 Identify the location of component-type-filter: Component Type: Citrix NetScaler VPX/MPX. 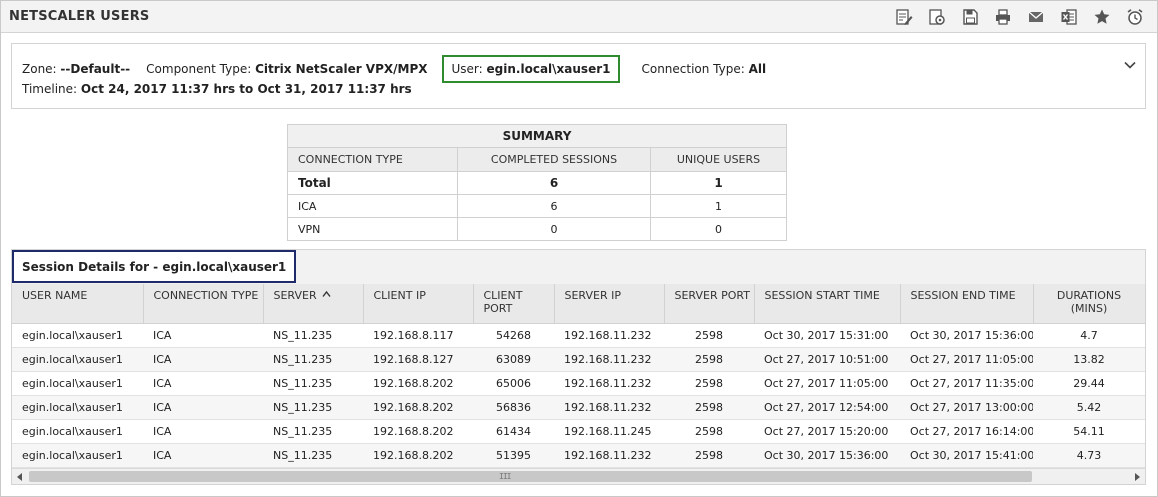
(287, 69).